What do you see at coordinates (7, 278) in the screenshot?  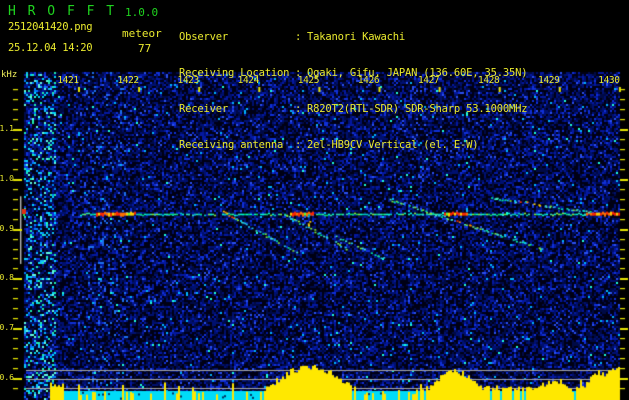 I see `freq-tick-label: 0.8` at bounding box center [7, 278].